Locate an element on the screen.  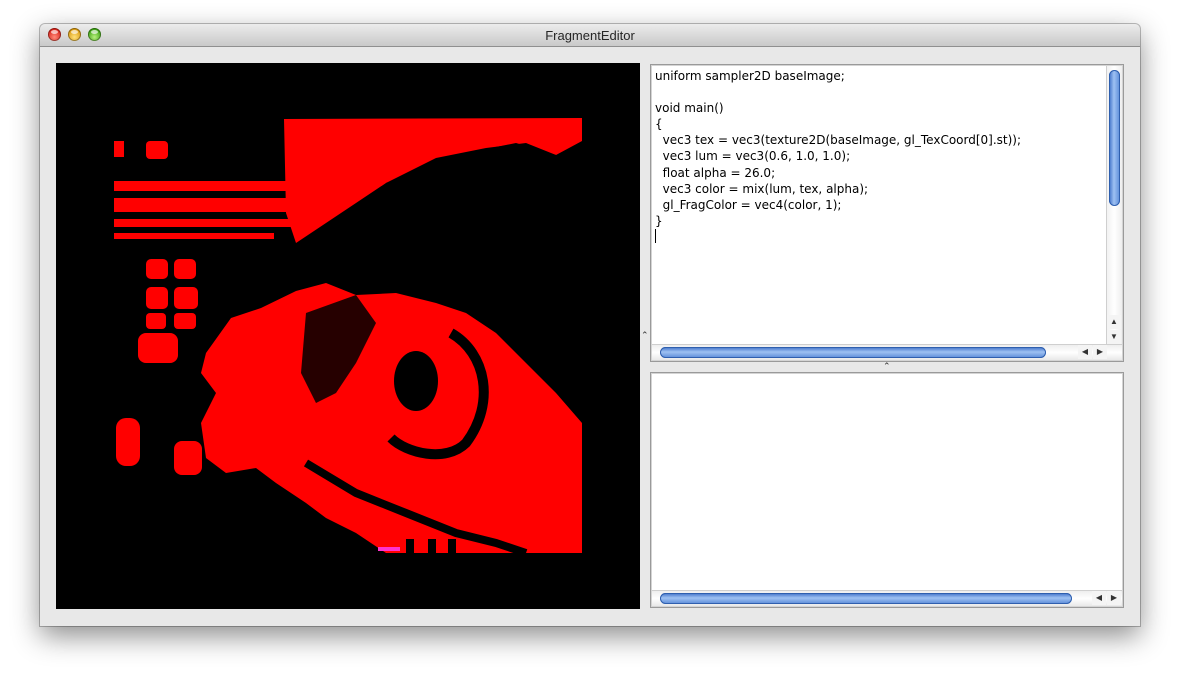
editor-horizontal-scroll-thumb is located at coordinates (853, 352).